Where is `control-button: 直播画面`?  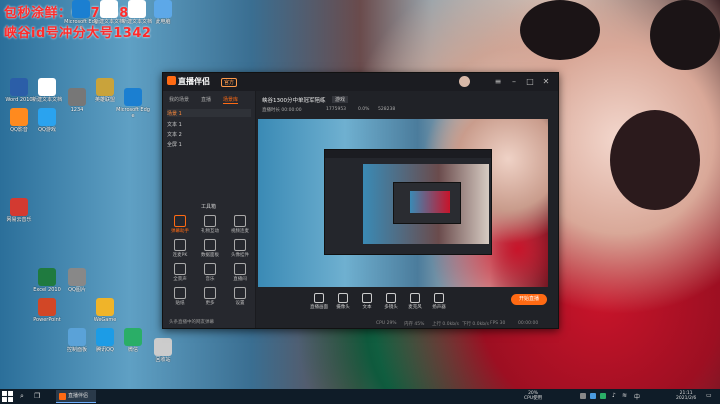 control-button: 直播画面 is located at coordinates (319, 301).